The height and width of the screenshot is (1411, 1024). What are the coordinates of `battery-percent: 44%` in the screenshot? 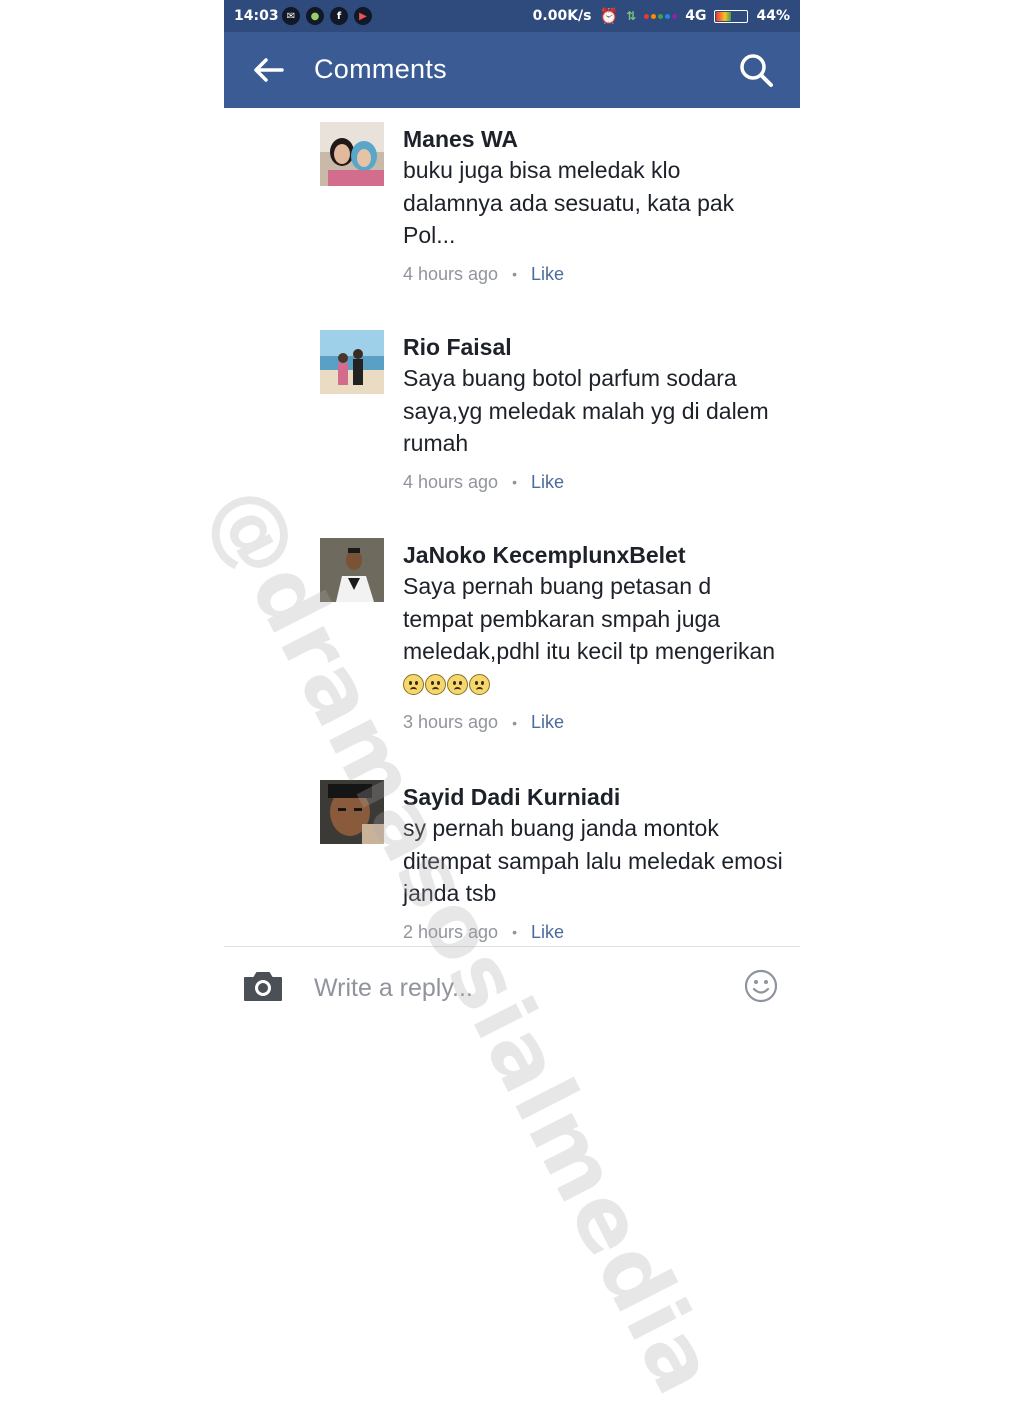 It's located at (773, 16).